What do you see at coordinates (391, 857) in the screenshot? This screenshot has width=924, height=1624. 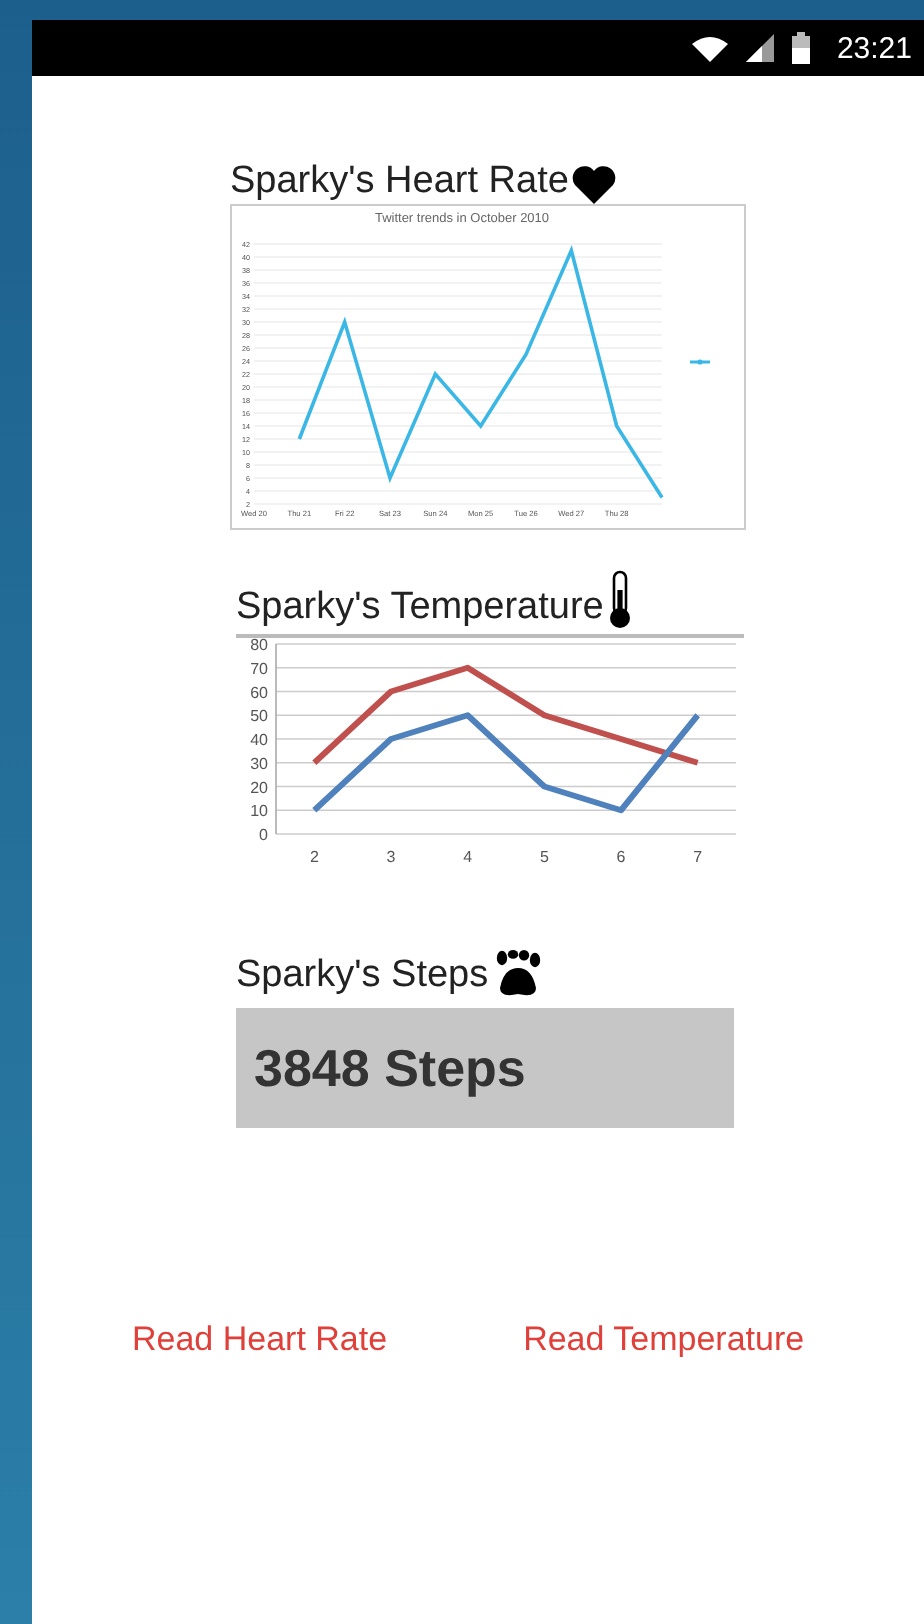 I see `axis-label: 3` at bounding box center [391, 857].